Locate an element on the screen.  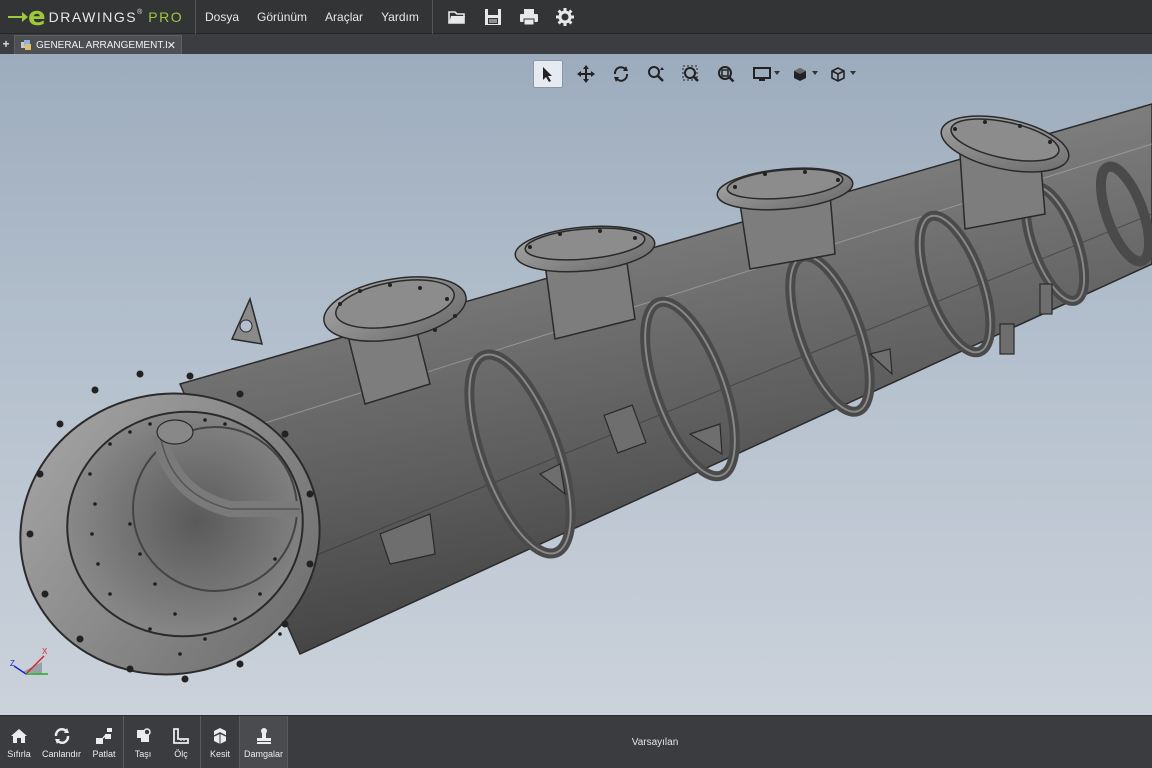
select-arrow-icon is located at coordinates (547, 74).